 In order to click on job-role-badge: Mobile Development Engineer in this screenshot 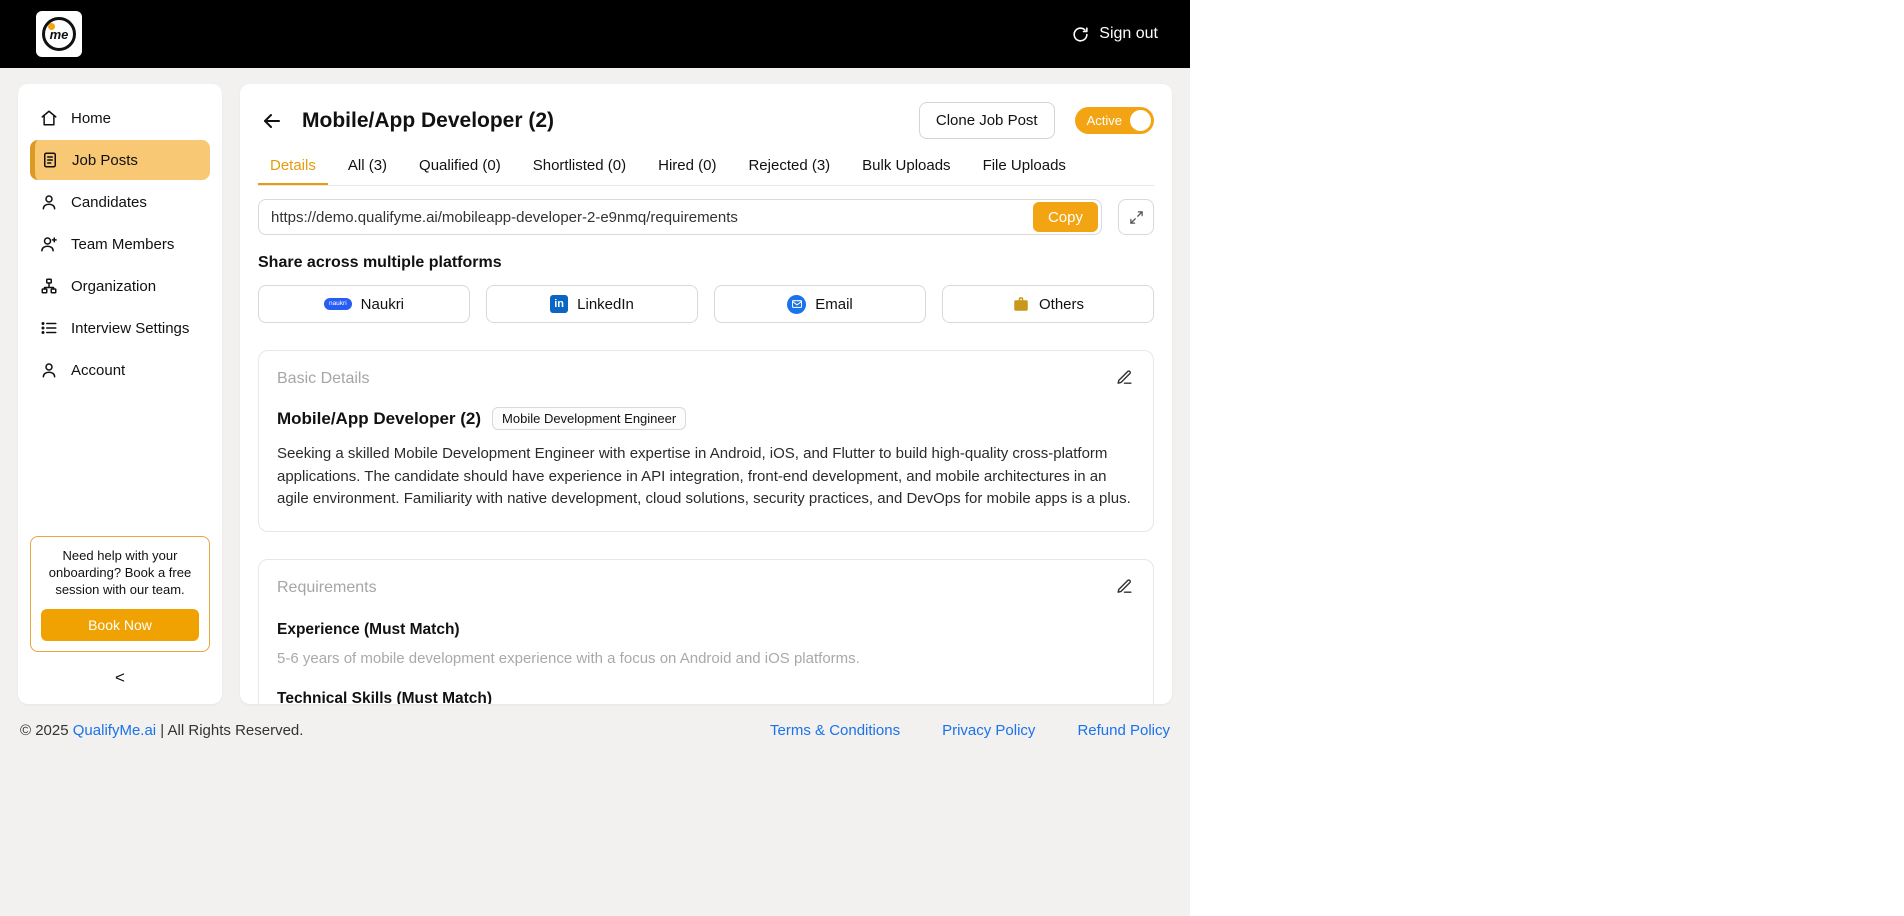, I will do `click(589, 418)`.